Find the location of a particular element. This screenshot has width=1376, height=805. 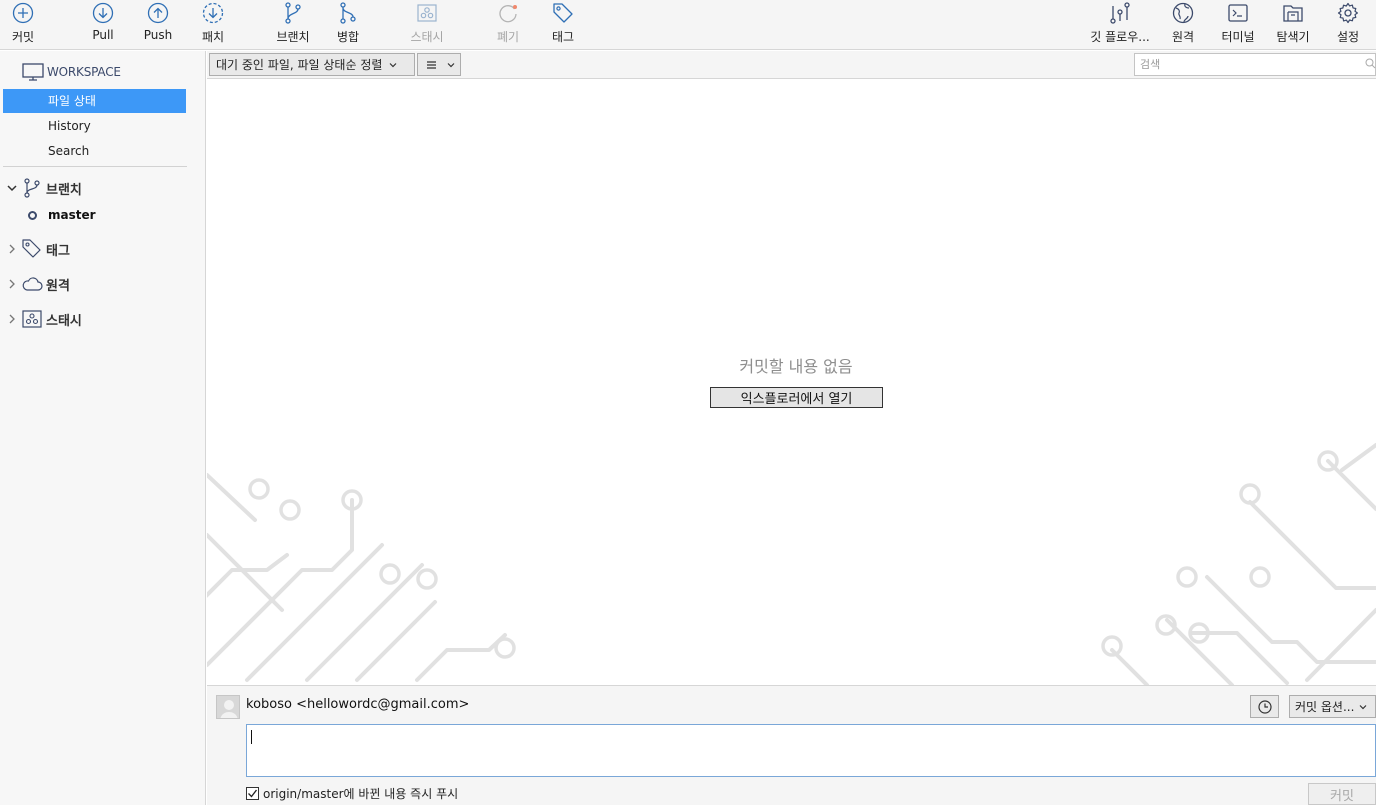

push-label: Push is located at coordinates (158, 35).